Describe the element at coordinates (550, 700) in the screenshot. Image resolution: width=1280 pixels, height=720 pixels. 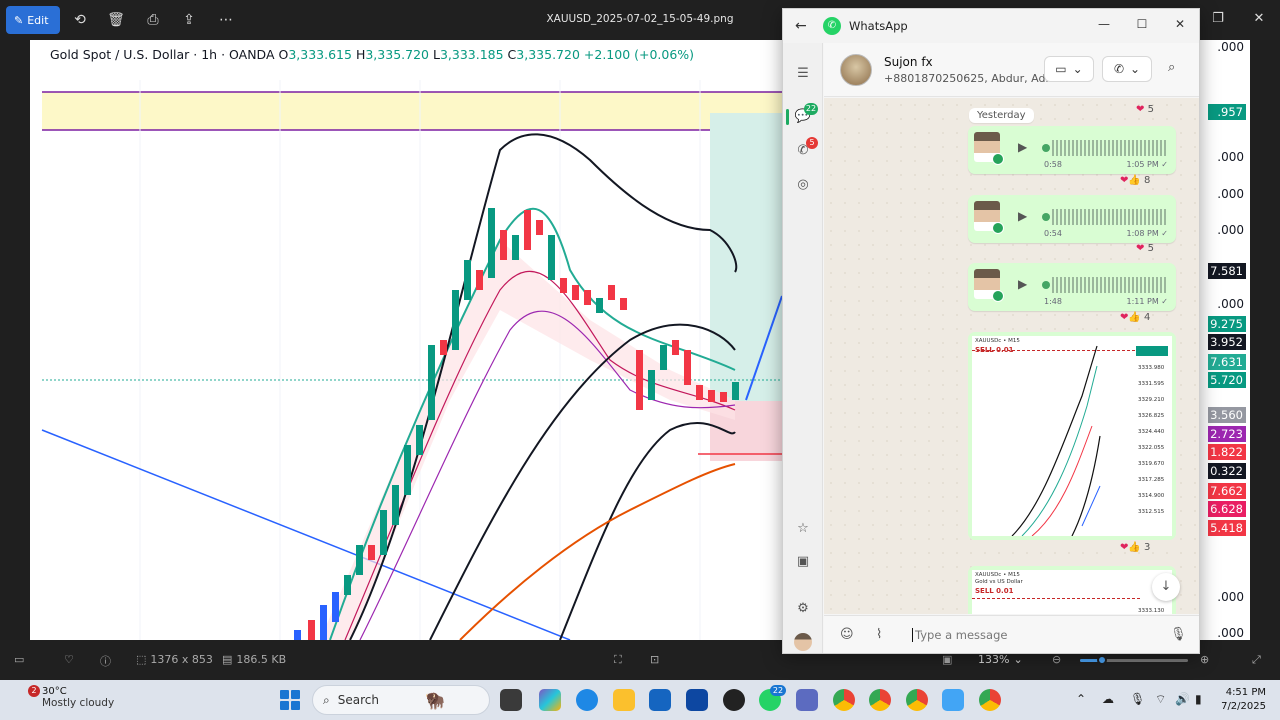
I see `copilot-icon` at that location.